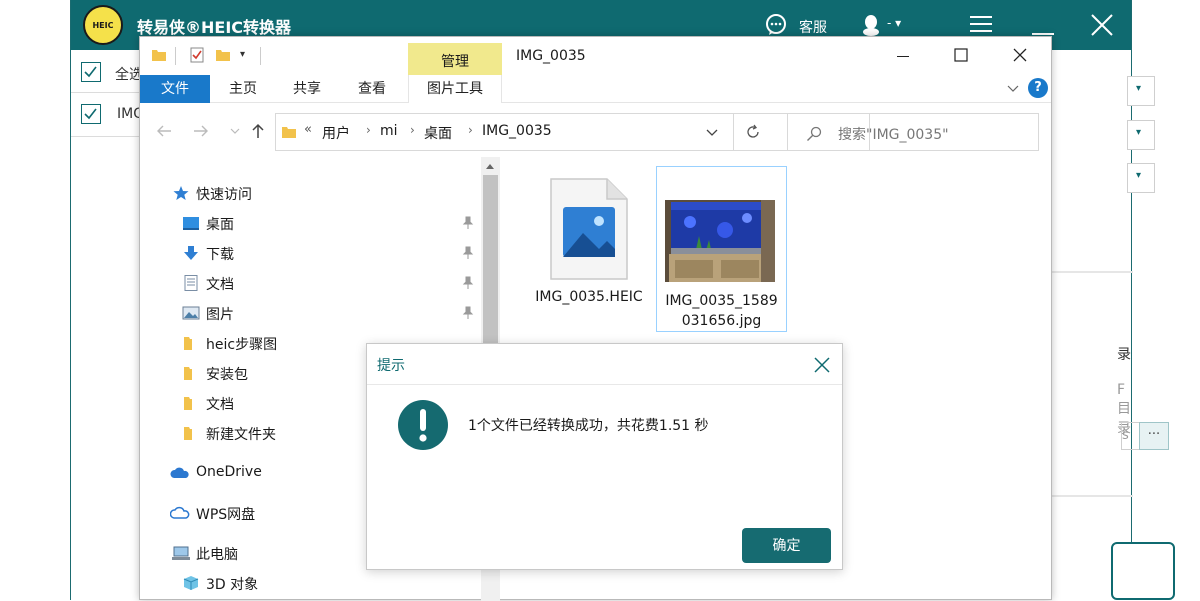  Describe the element at coordinates (720, 241) in the screenshot. I see `aquarium-photo-thumbnail` at that location.